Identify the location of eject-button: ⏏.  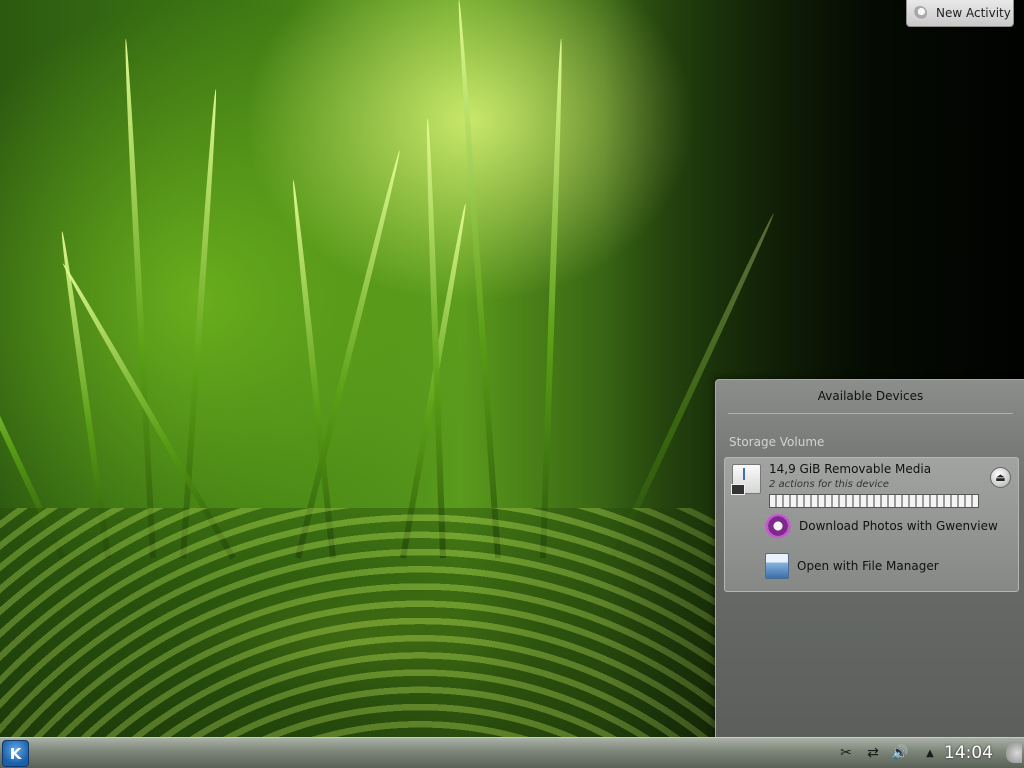
(1000, 477).